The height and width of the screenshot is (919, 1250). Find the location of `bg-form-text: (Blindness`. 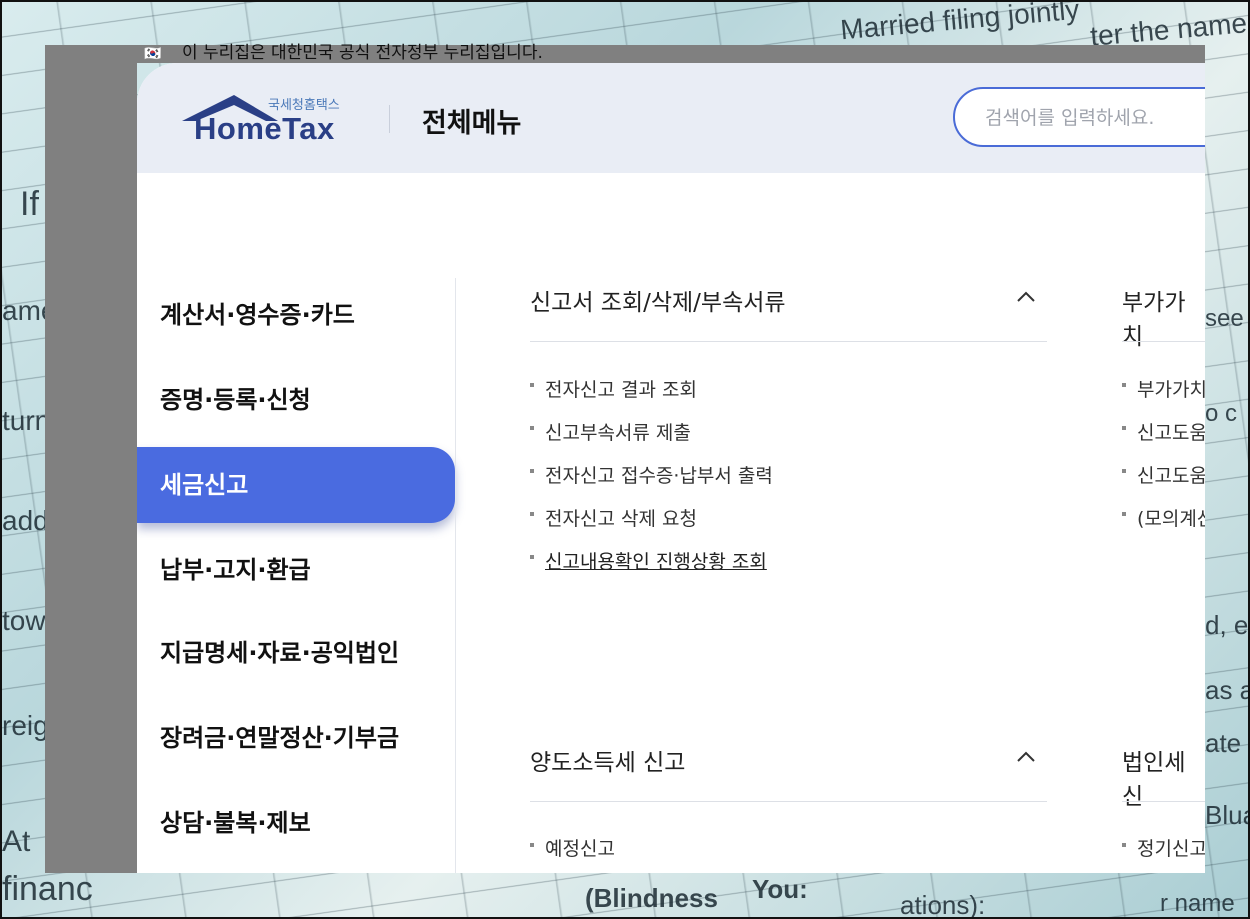

bg-form-text: (Blindness is located at coordinates (651, 898).